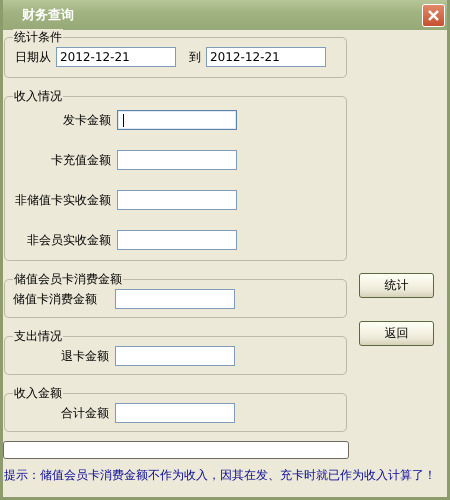  I want to click on field-label: 退卡金额, so click(84, 356).